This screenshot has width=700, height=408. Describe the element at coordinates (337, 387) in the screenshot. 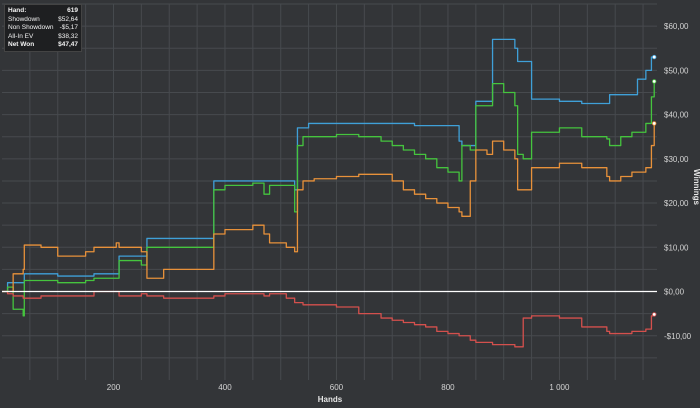

I see `x-tick-label: 600` at that location.